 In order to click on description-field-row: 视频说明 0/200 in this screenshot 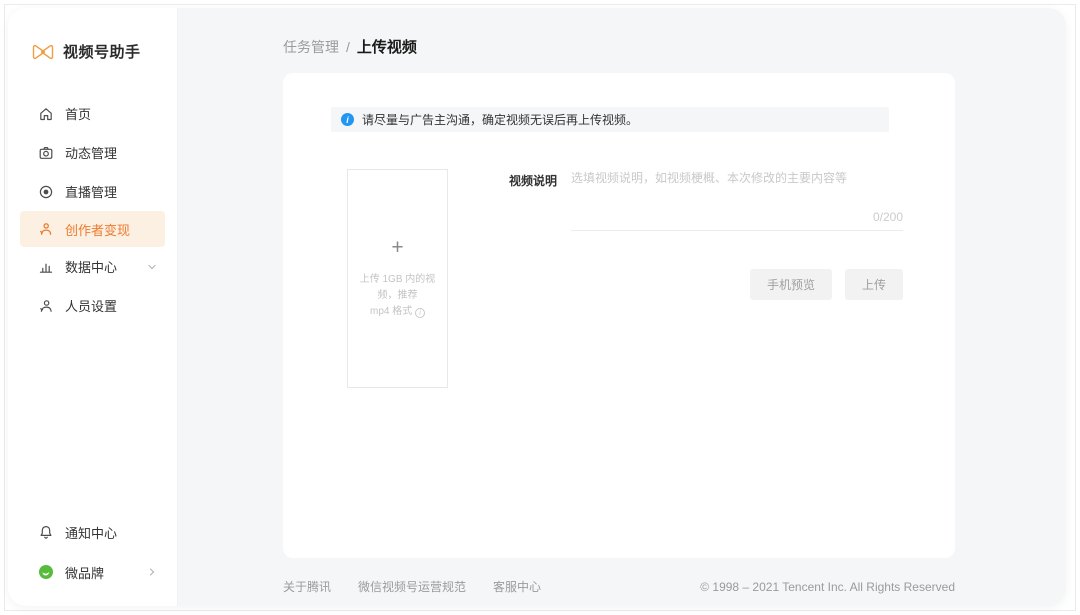, I will do `click(706, 200)`.